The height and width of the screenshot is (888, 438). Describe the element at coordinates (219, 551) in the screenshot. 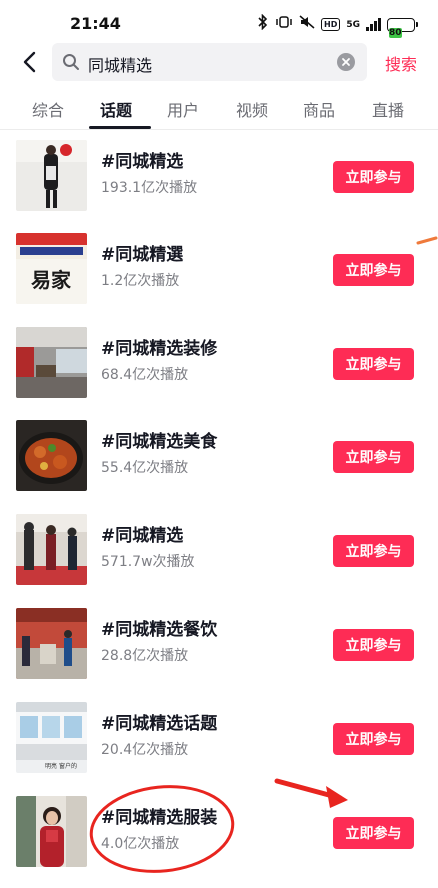

I see `topic-row: #同城精选 571.7w次播放 立即参与` at that location.